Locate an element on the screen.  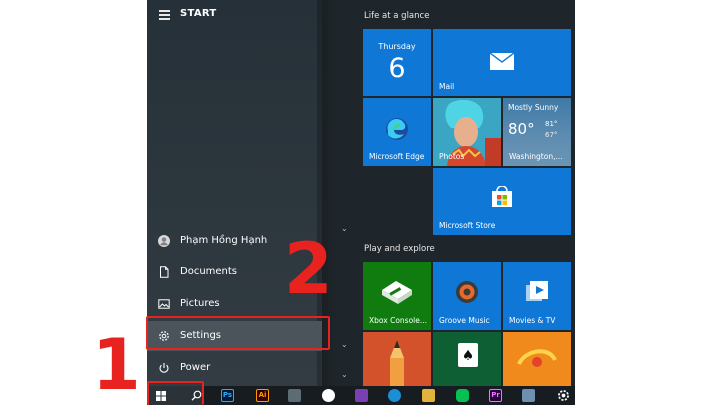
edge-tile: Microsoft Edge is located at coordinates (397, 132).